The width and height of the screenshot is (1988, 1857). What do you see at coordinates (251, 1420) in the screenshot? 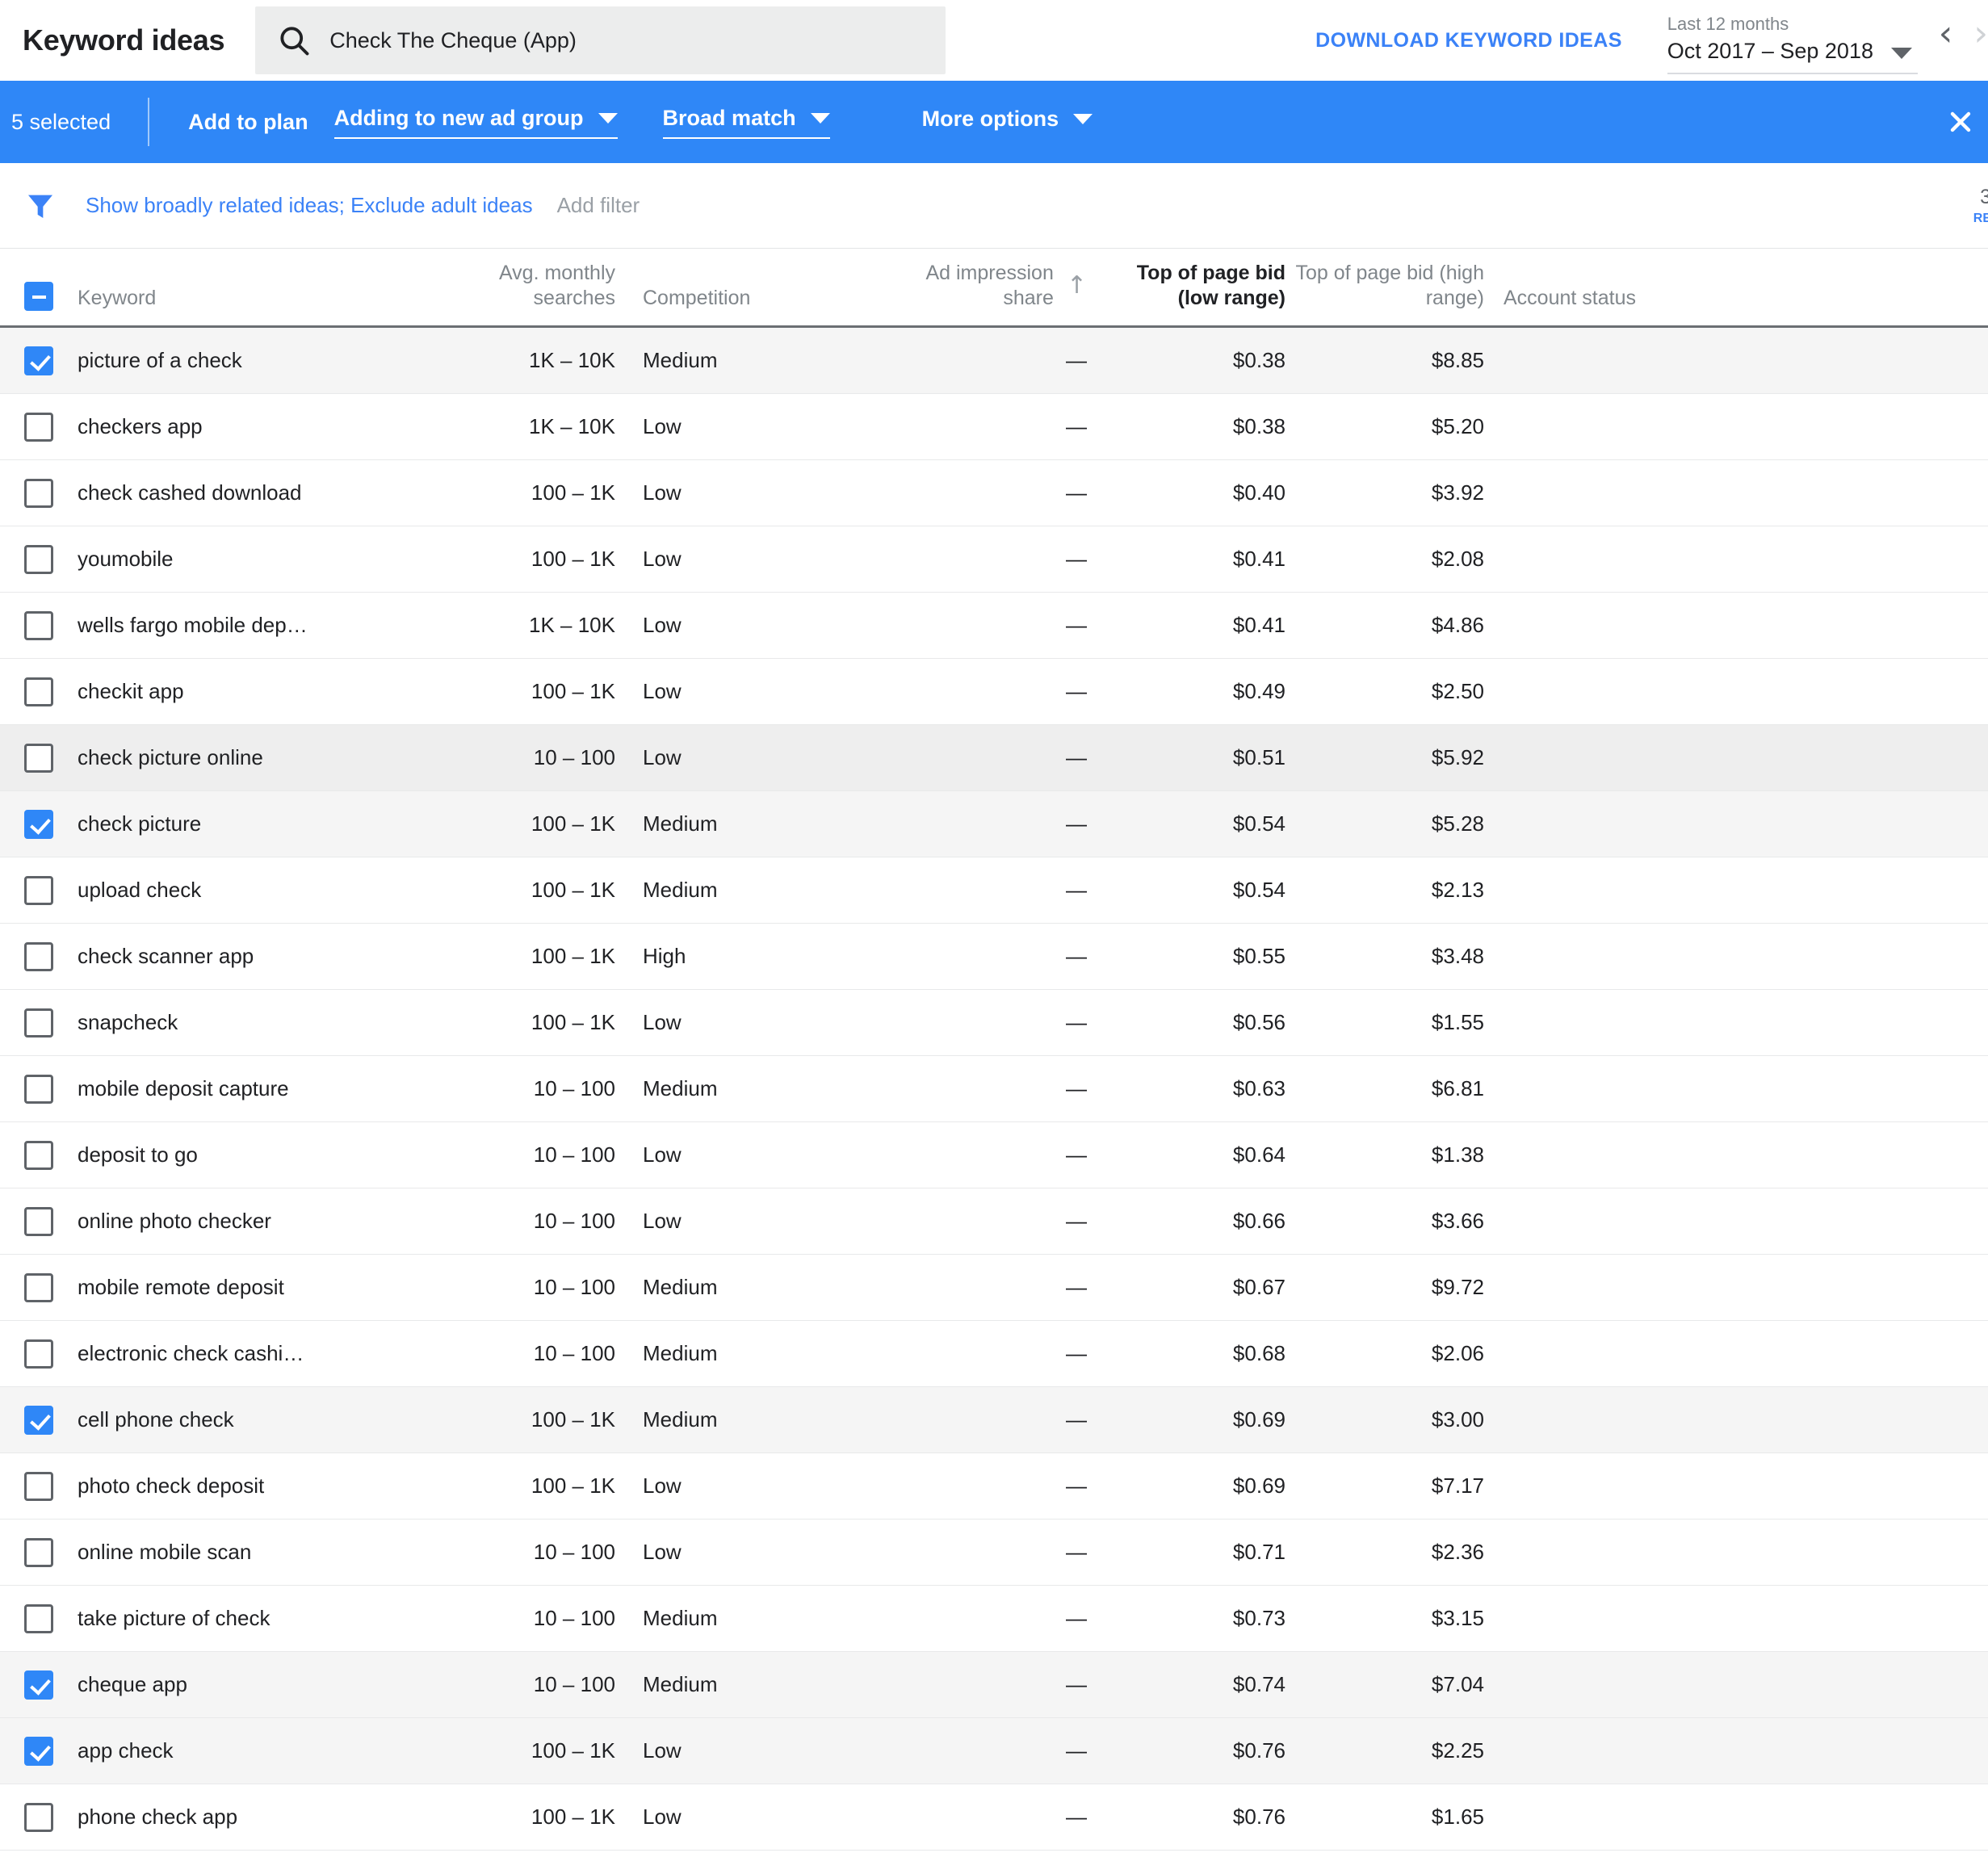
I see `cell-keyword: cell phone check` at bounding box center [251, 1420].